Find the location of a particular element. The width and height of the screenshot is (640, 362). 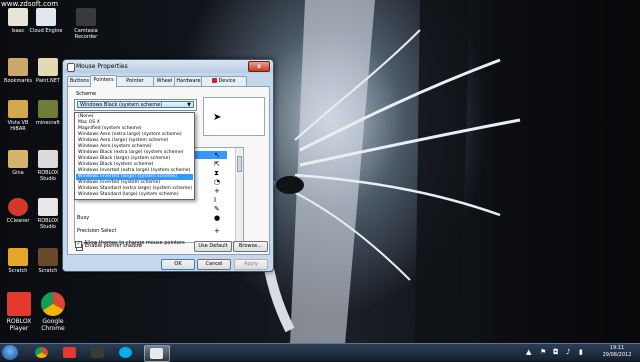

cursor-row: Precision Select + is located at coordinates (152, 231).